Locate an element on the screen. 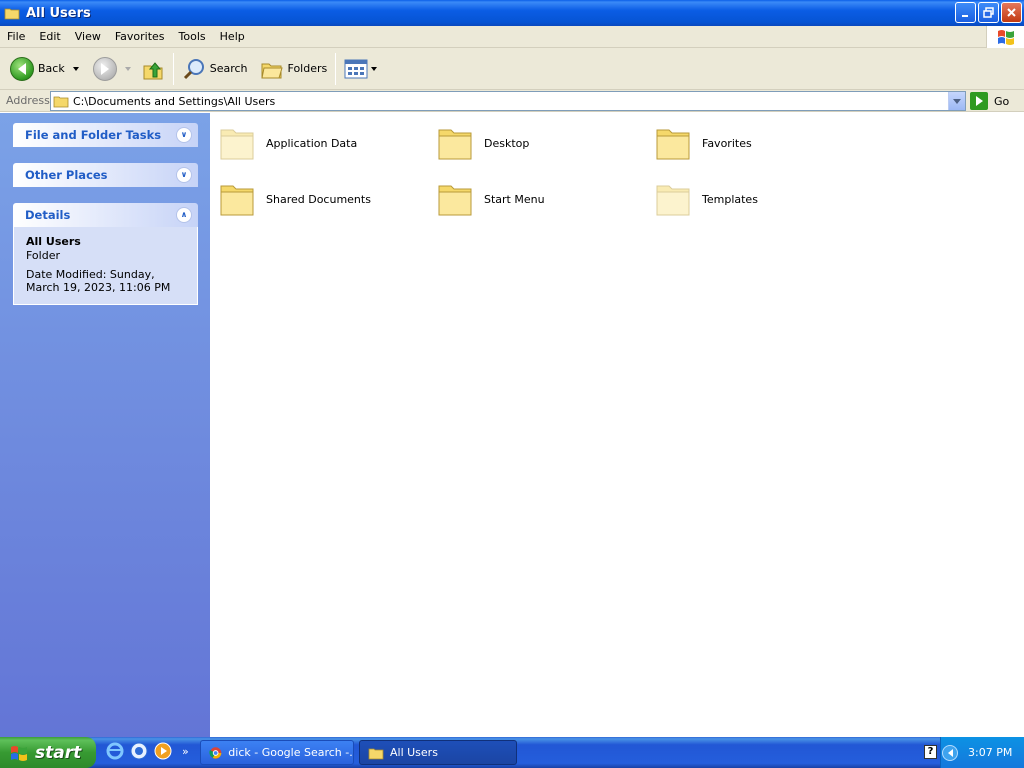 This screenshot has height=768, width=1024. address-input: C:\Documents and Settings\All Users is located at coordinates (508, 101).